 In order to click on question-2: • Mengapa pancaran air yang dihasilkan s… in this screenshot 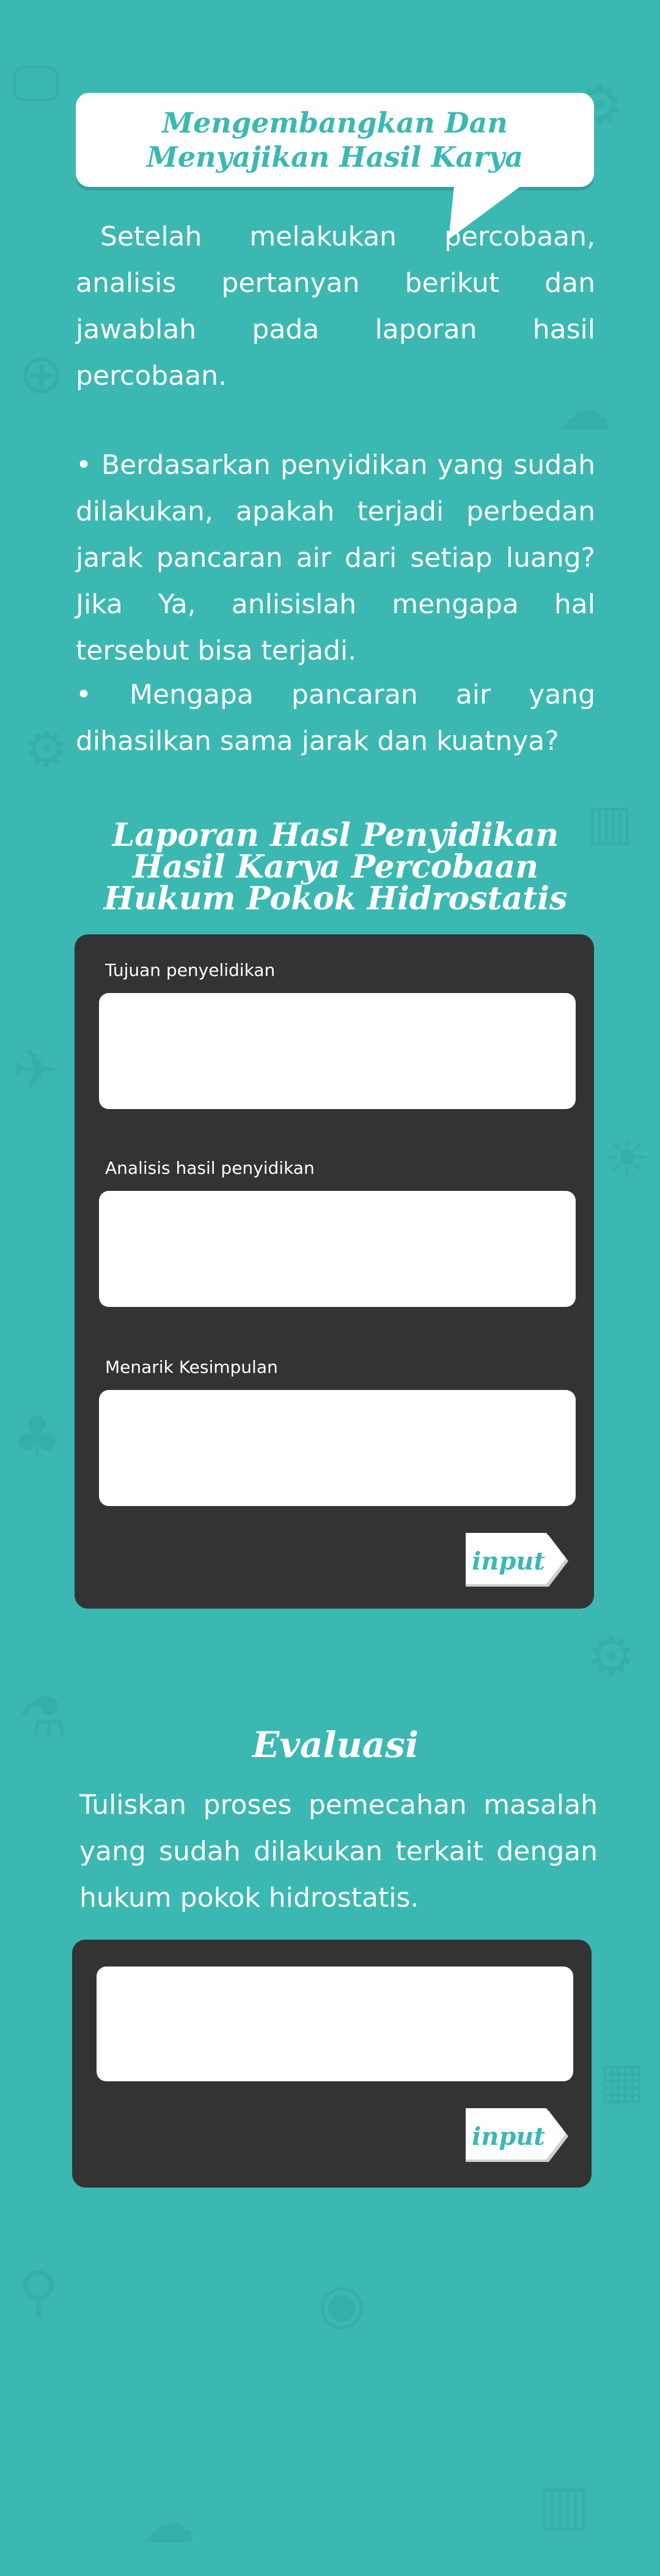, I will do `click(335, 718)`.